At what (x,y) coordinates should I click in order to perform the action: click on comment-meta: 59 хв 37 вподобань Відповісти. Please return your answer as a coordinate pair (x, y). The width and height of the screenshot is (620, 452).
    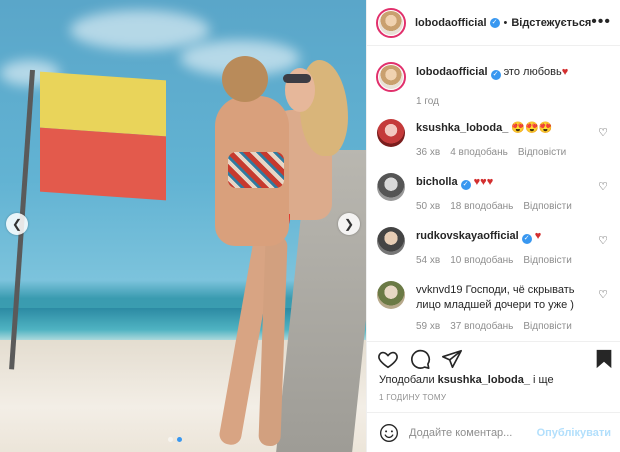
    Looking at the image, I should click on (494, 326).